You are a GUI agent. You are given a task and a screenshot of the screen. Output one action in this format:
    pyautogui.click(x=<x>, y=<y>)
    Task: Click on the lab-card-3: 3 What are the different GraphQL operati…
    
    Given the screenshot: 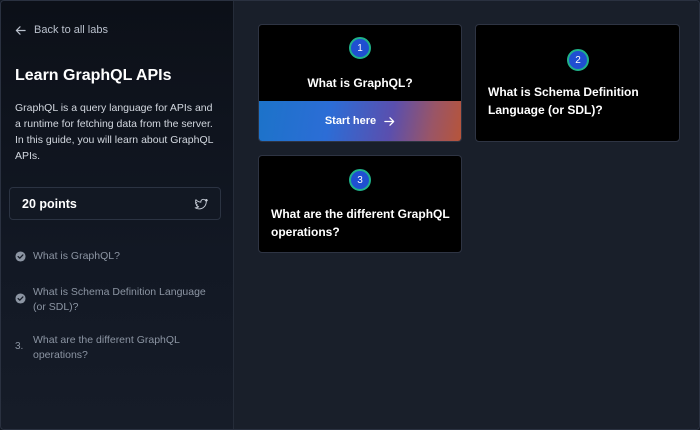 What is the action you would take?
    pyautogui.click(x=360, y=204)
    